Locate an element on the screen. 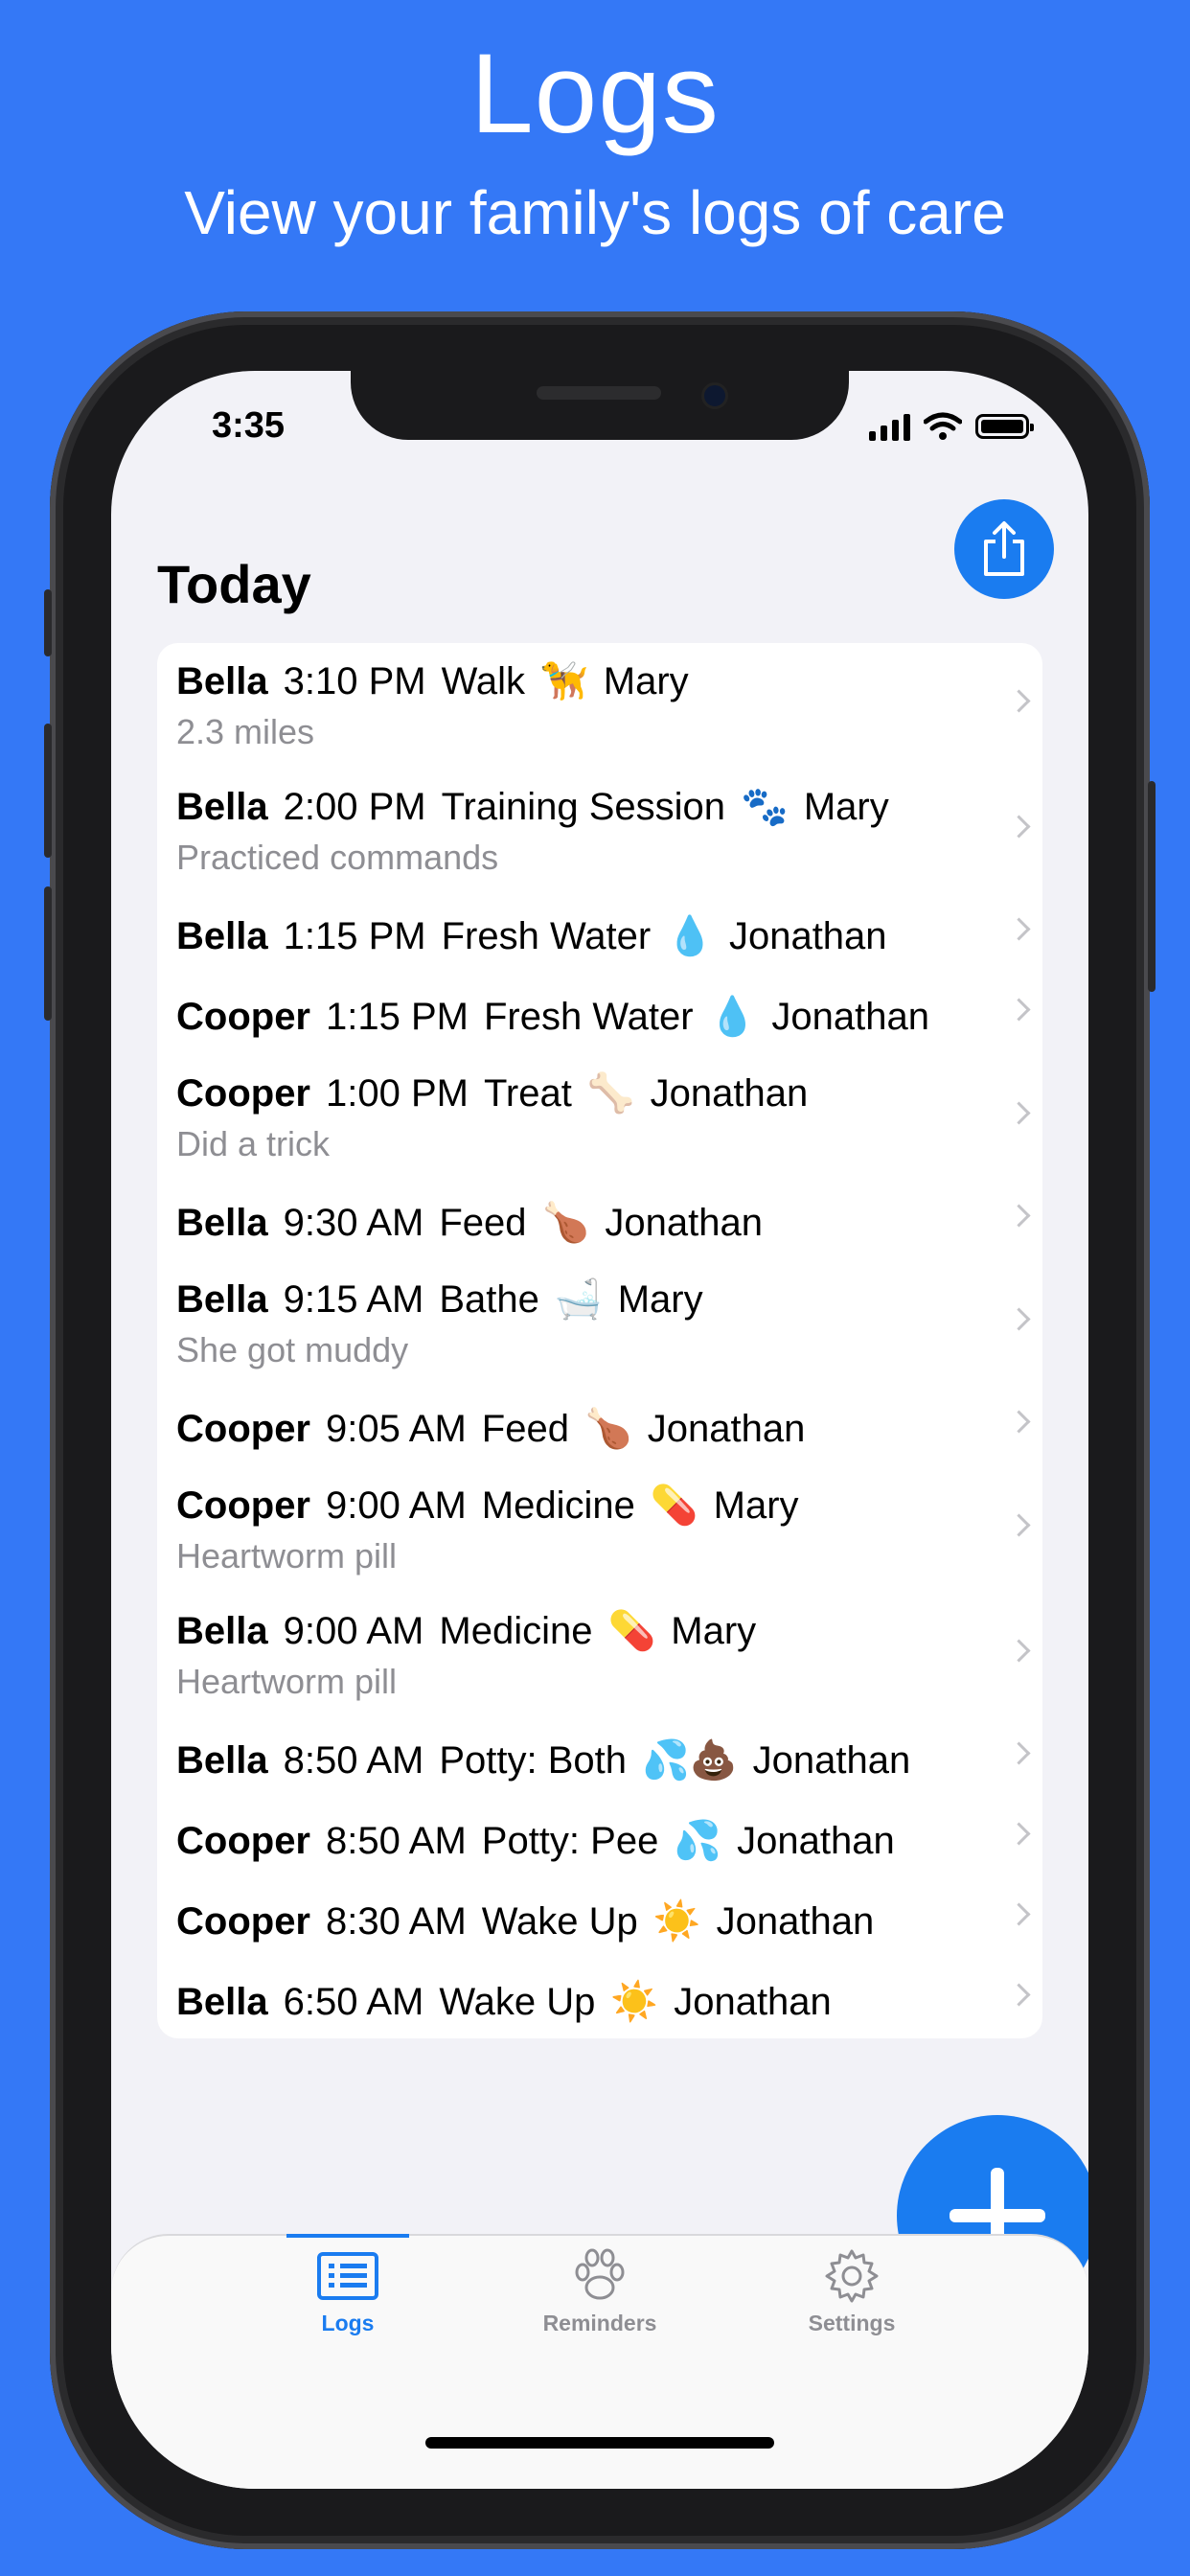 The image size is (1190, 2576). list-icon is located at coordinates (348, 2276).